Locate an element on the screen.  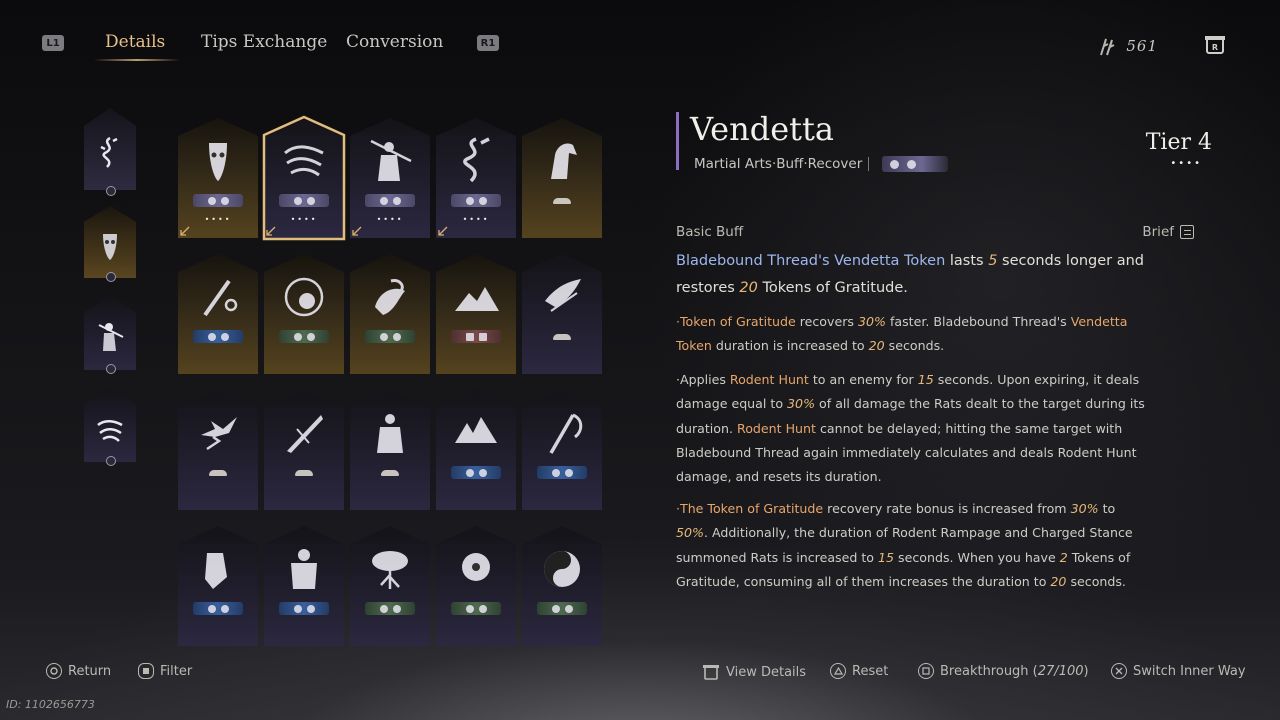
corner-mark-icon is located at coordinates (185, 231).